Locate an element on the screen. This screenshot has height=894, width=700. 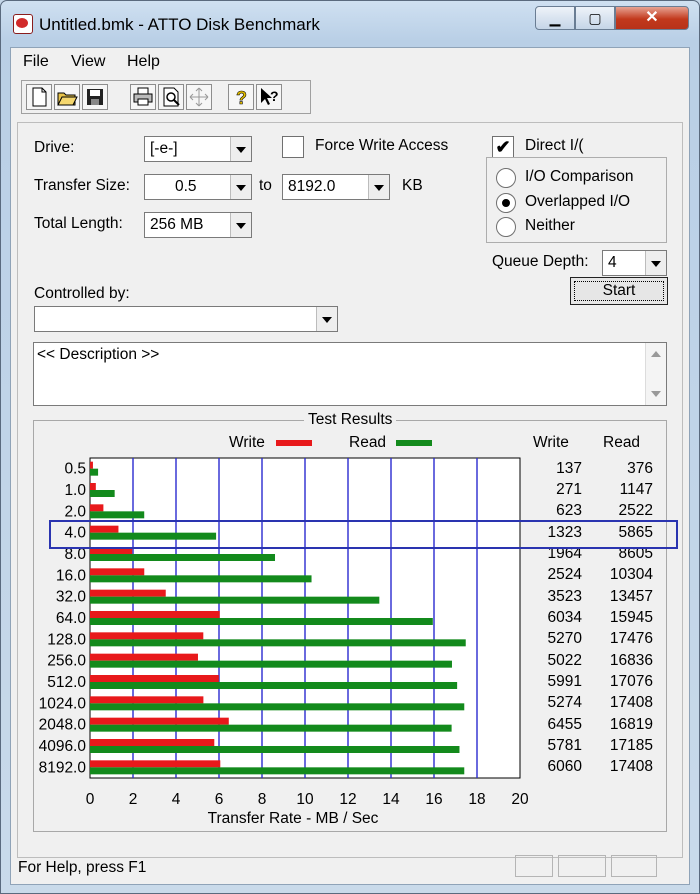
write-value: 5022 is located at coordinates (564, 660).